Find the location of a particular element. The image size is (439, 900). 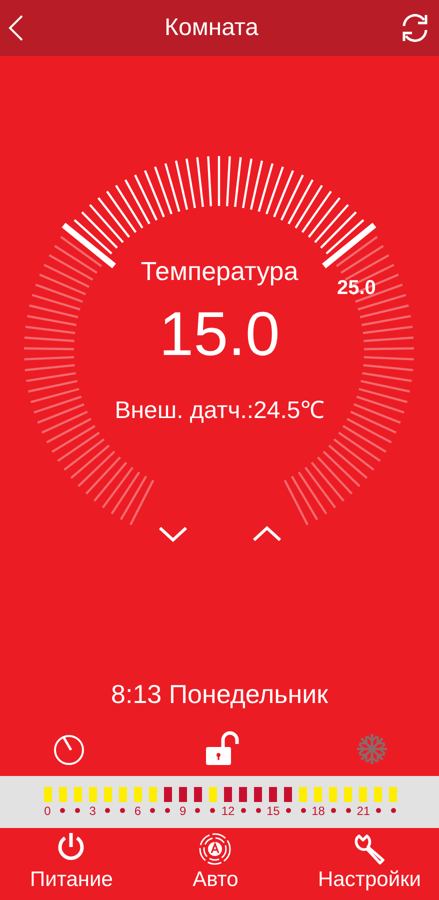

temperature-label: Температура is located at coordinates (219, 271).